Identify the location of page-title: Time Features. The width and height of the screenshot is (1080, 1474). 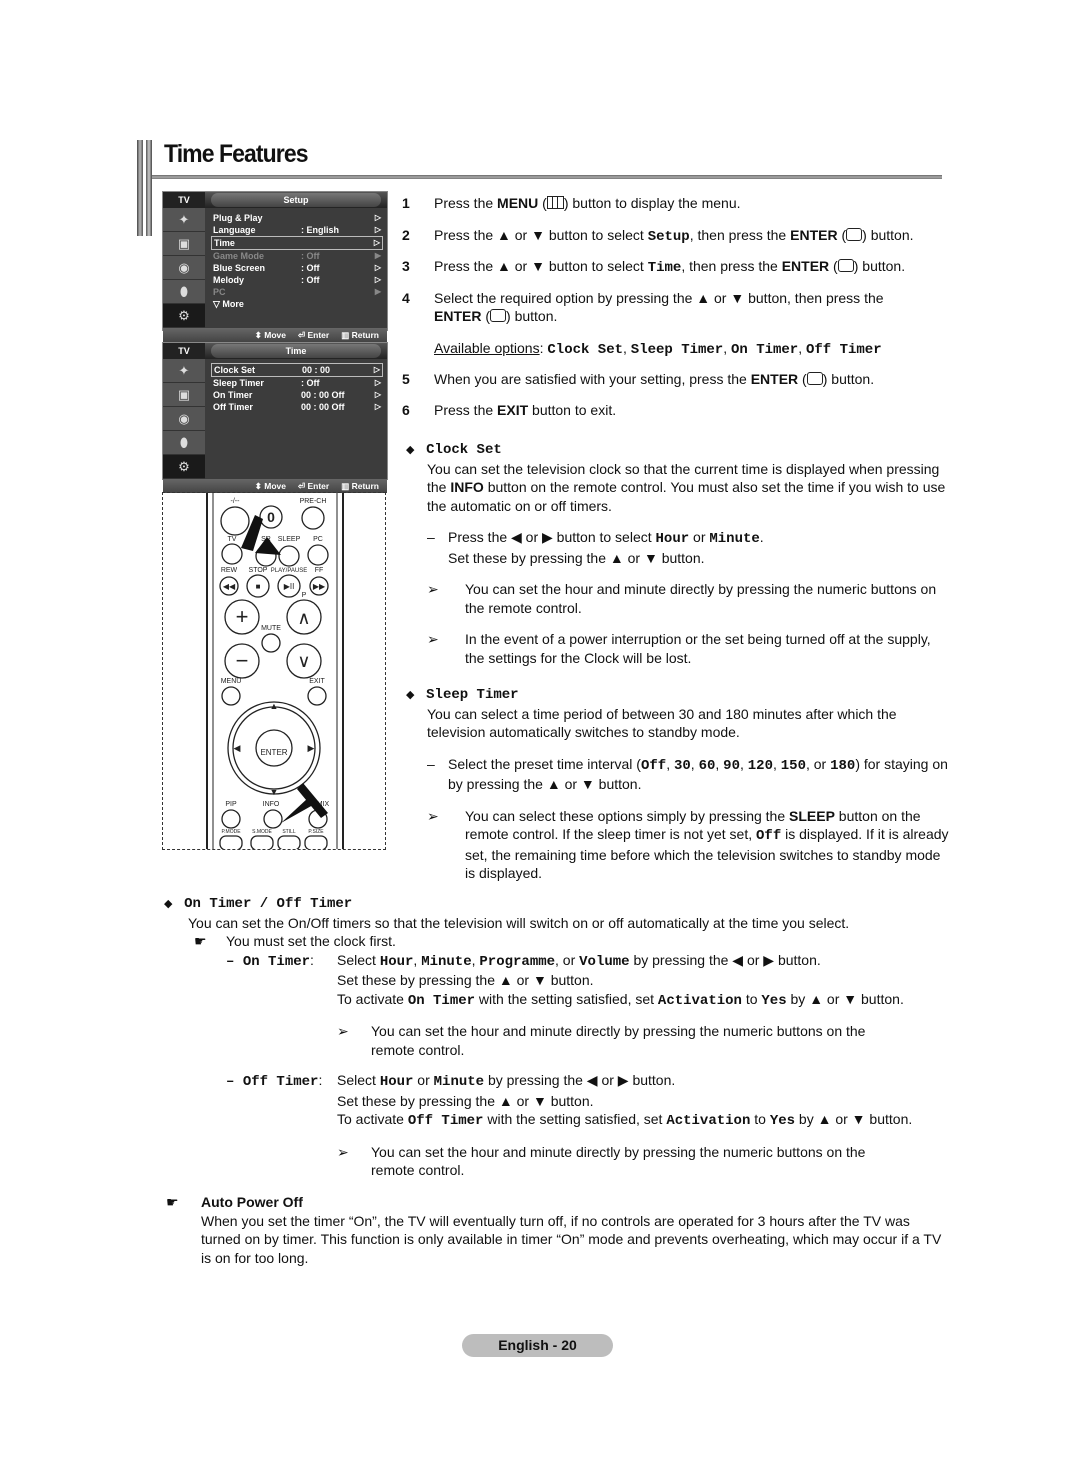
(236, 154).